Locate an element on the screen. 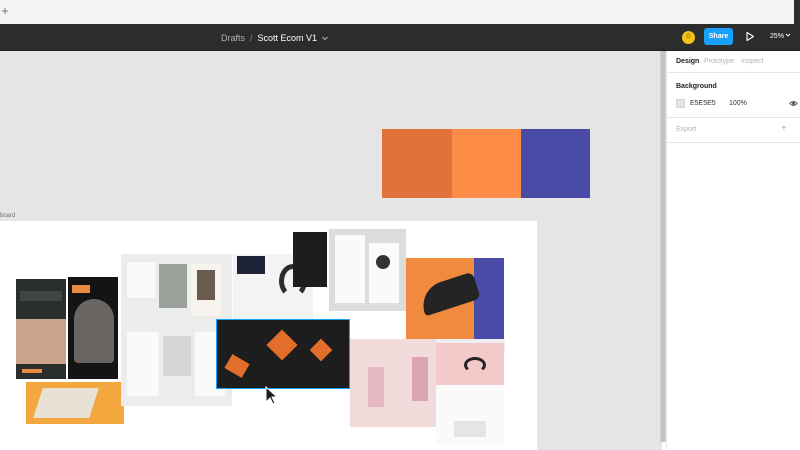  mockup-speaker-panel is located at coordinates (310, 259).